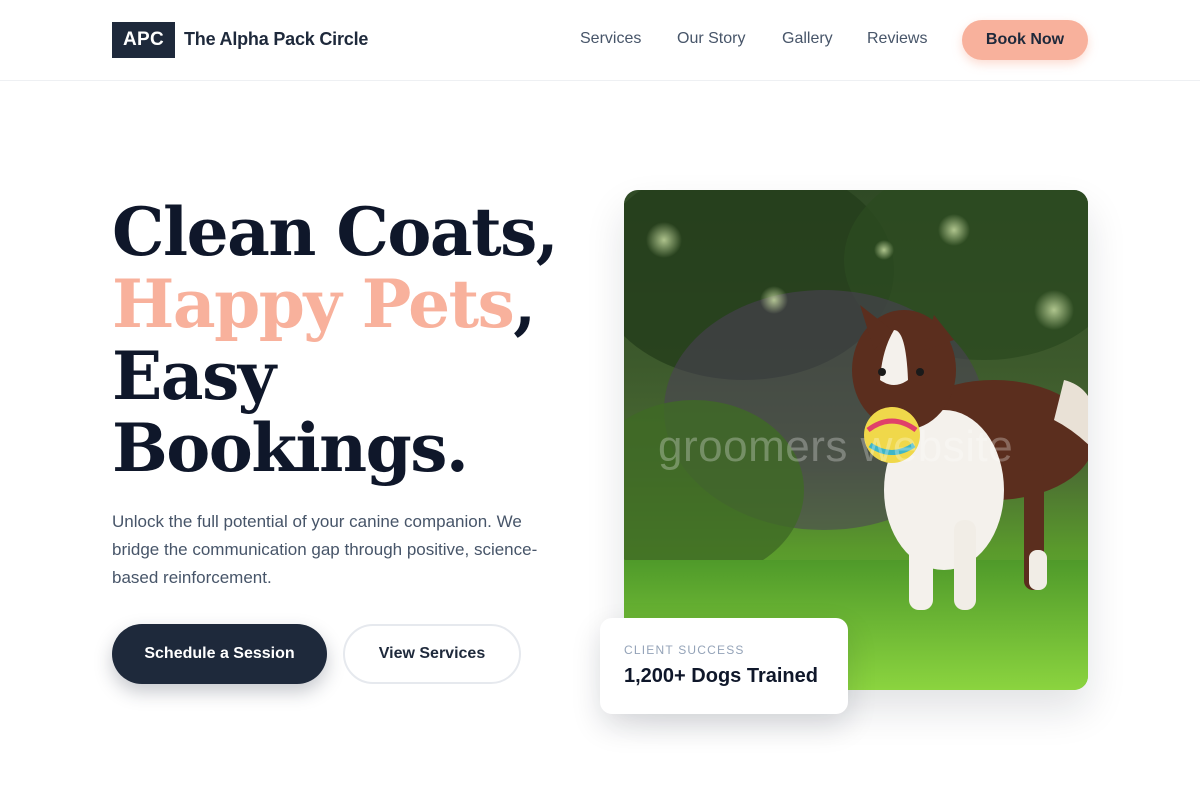  I want to click on headline-line-4: Bookings., so click(290, 448).